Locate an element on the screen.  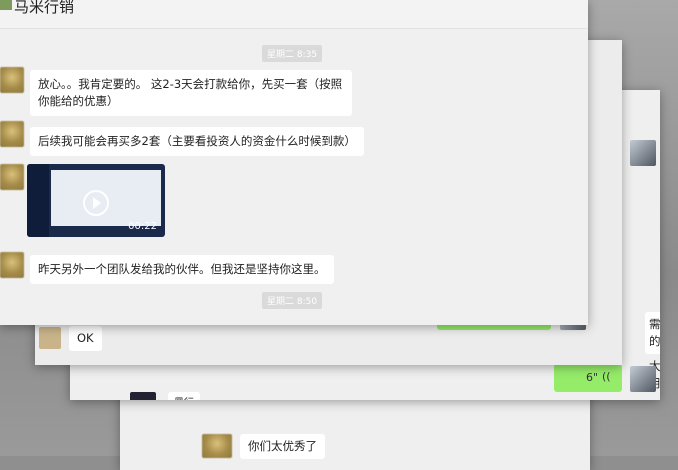
contact-avatar-dark is located at coordinates (143, 396).